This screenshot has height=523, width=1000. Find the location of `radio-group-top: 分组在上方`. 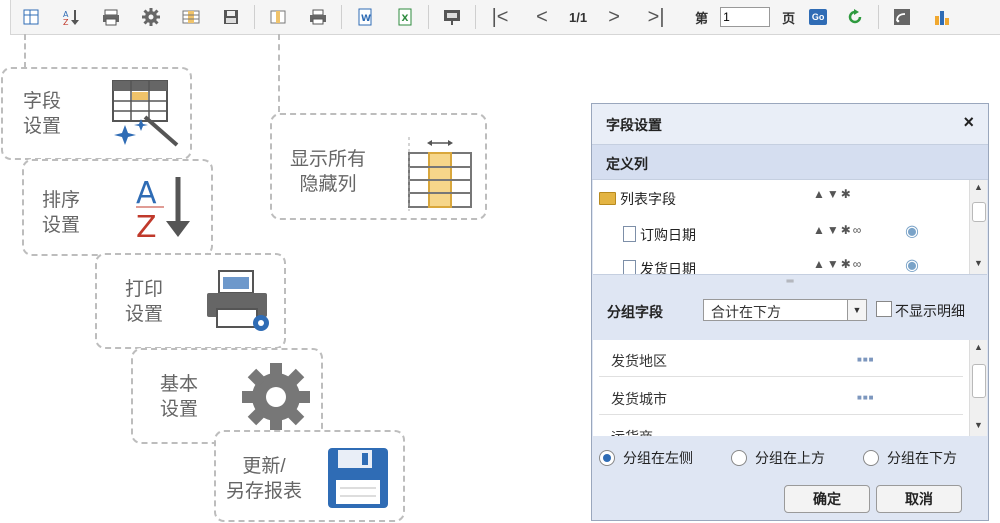

radio-group-top: 分组在上方 is located at coordinates (778, 458).